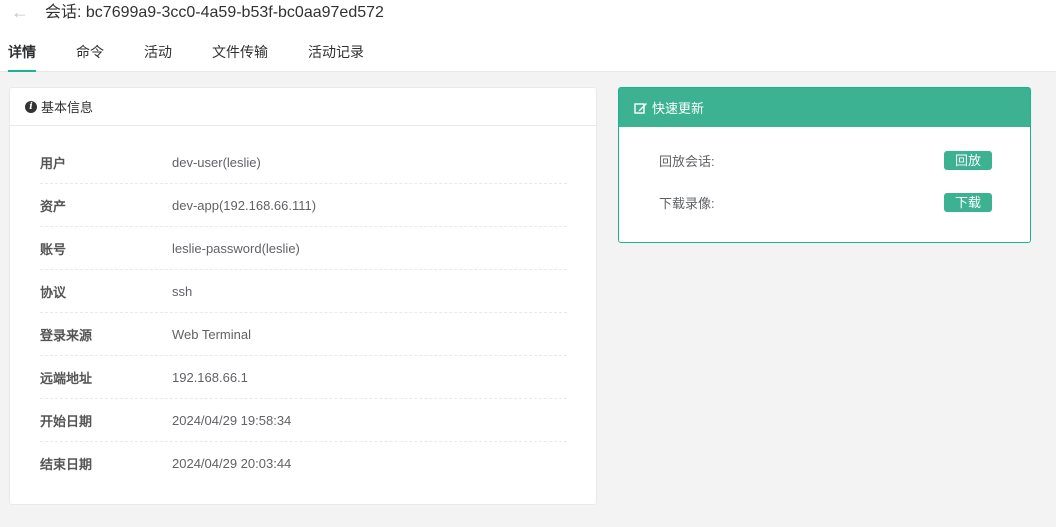  Describe the element at coordinates (687, 161) in the screenshot. I see `replay-session-label: 回放会话:` at that location.